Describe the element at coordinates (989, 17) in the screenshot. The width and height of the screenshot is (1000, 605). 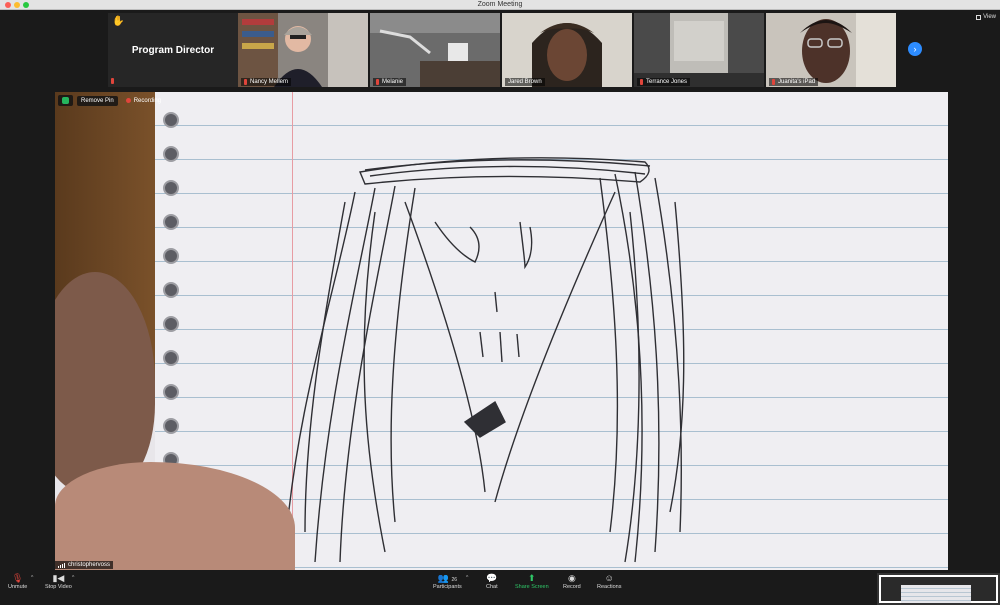
I see `view-label: View` at that location.